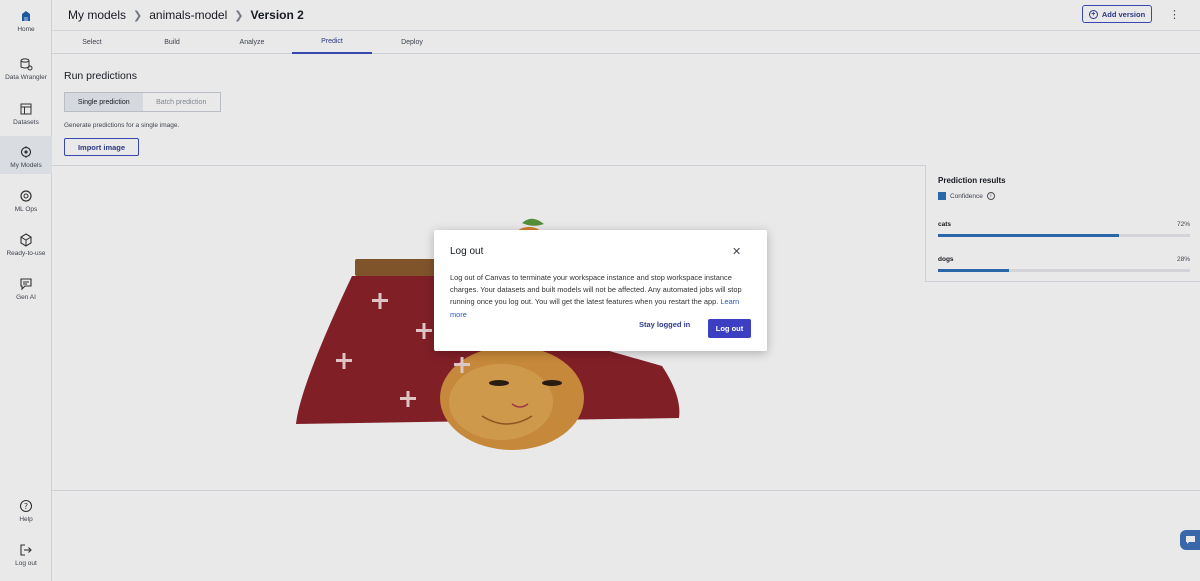 The height and width of the screenshot is (581, 1200). Describe the element at coordinates (729, 328) in the screenshot. I see `confirm-logout-button: Log out` at that location.